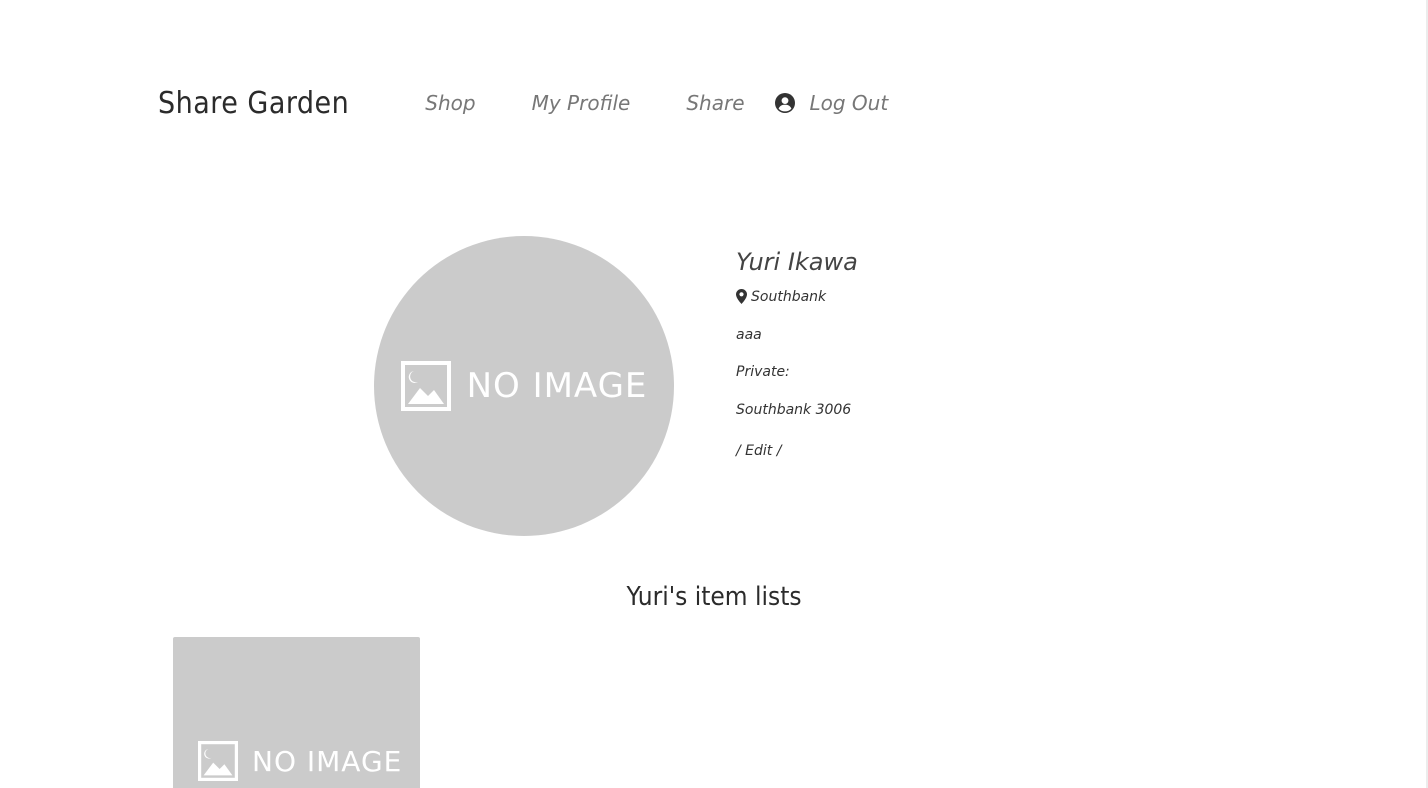 The image size is (1428, 788). What do you see at coordinates (936, 305) in the screenshot?
I see `profile-location: Southbank` at bounding box center [936, 305].